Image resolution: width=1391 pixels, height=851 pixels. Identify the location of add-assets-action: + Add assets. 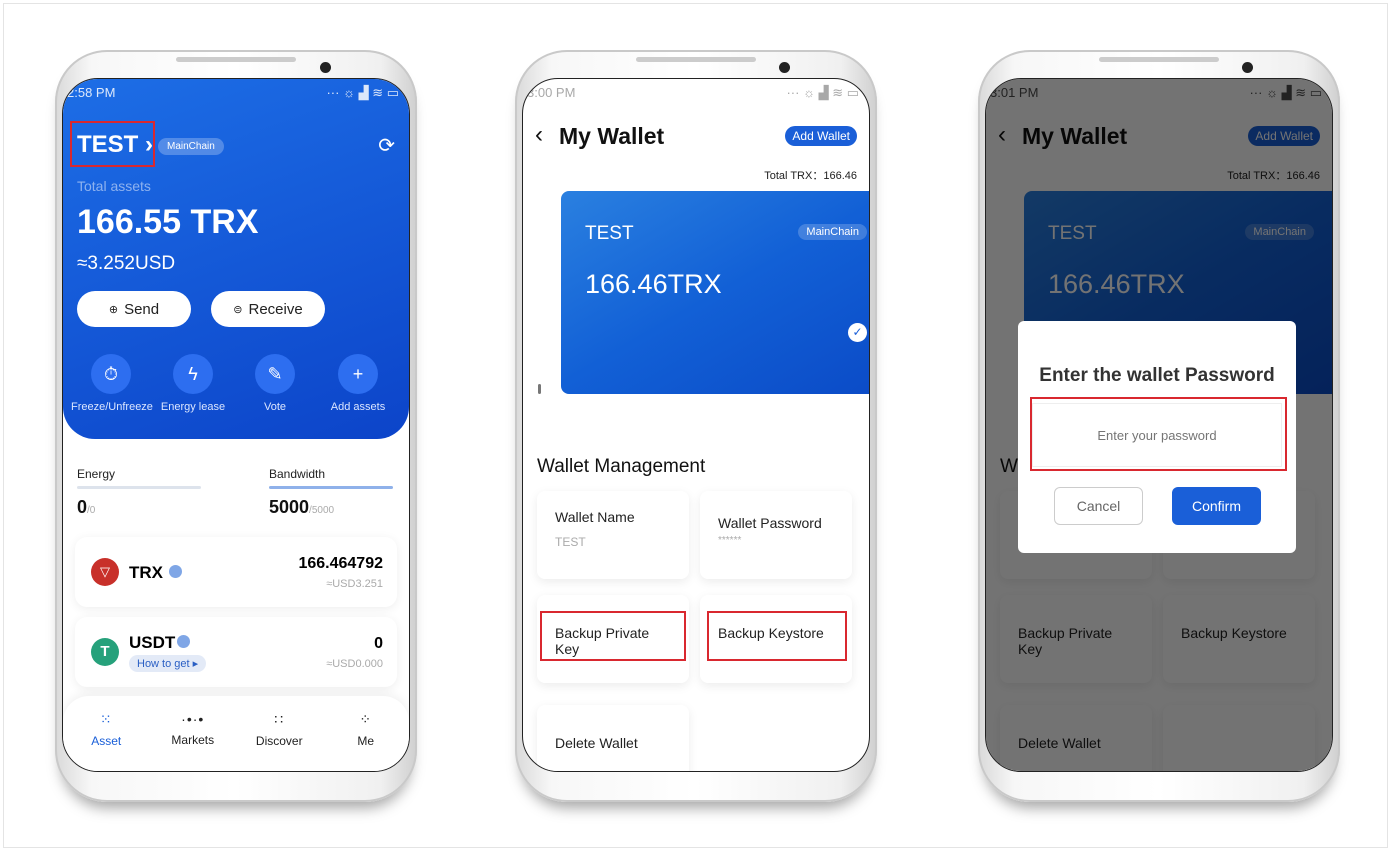
(358, 383).